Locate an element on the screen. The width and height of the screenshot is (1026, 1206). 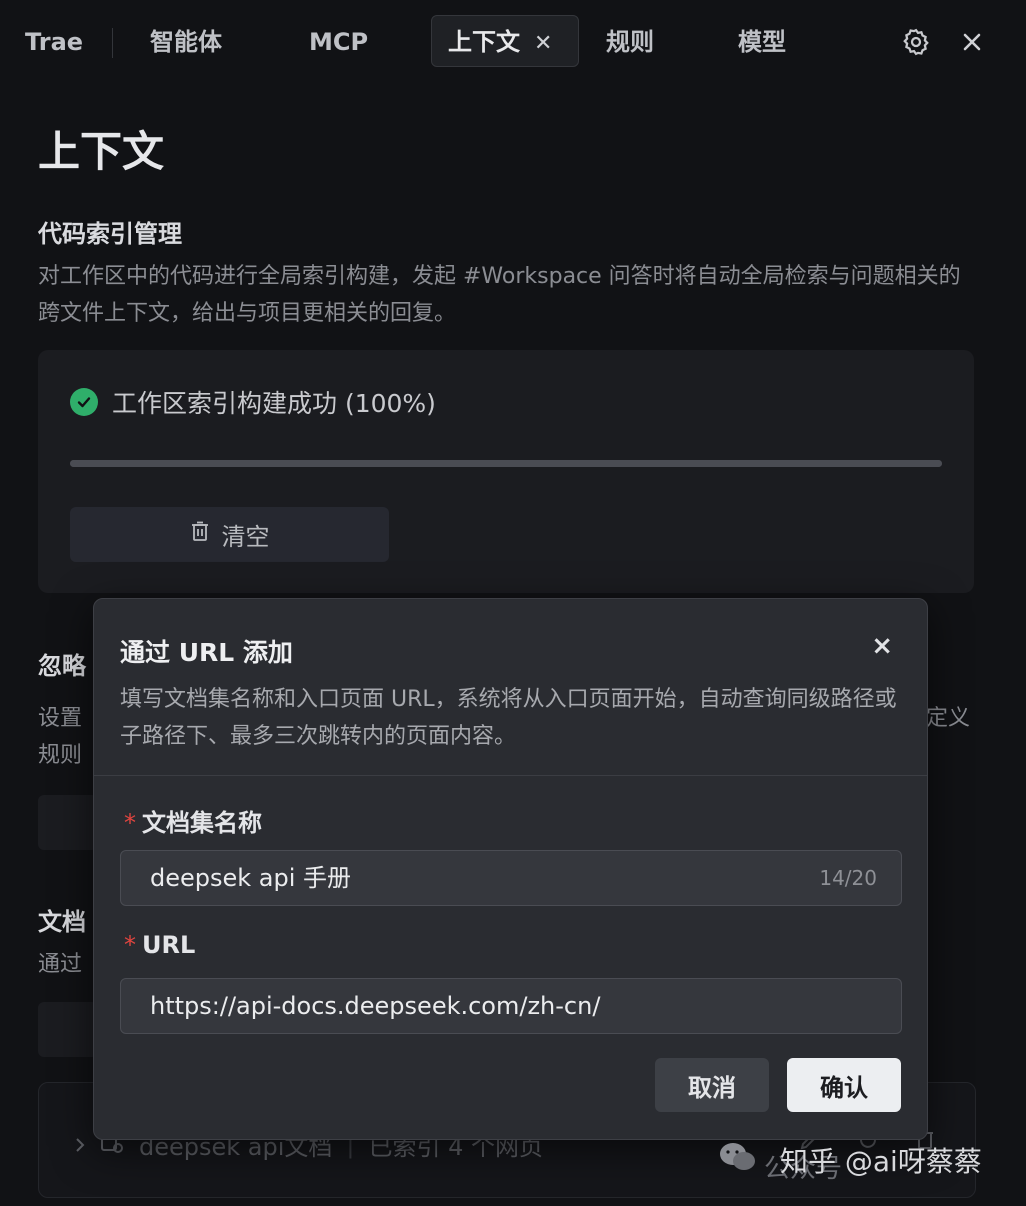
tab-rules: 规则 is located at coordinates (630, 42).